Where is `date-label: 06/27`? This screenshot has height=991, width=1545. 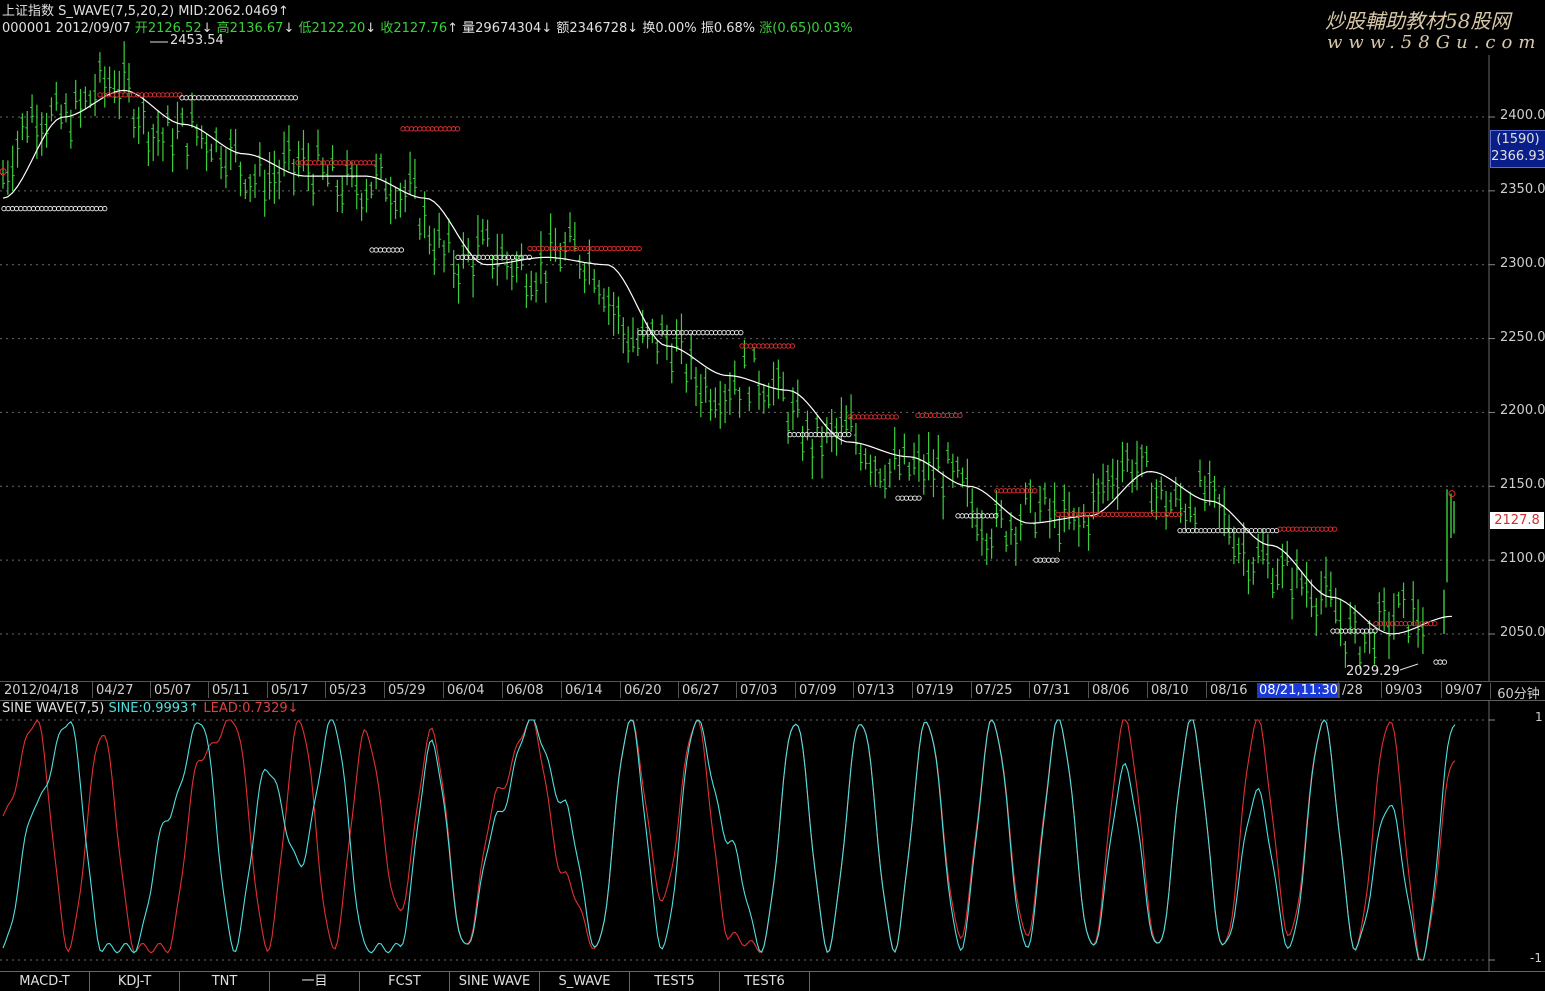 date-label: 06/27 is located at coordinates (701, 690).